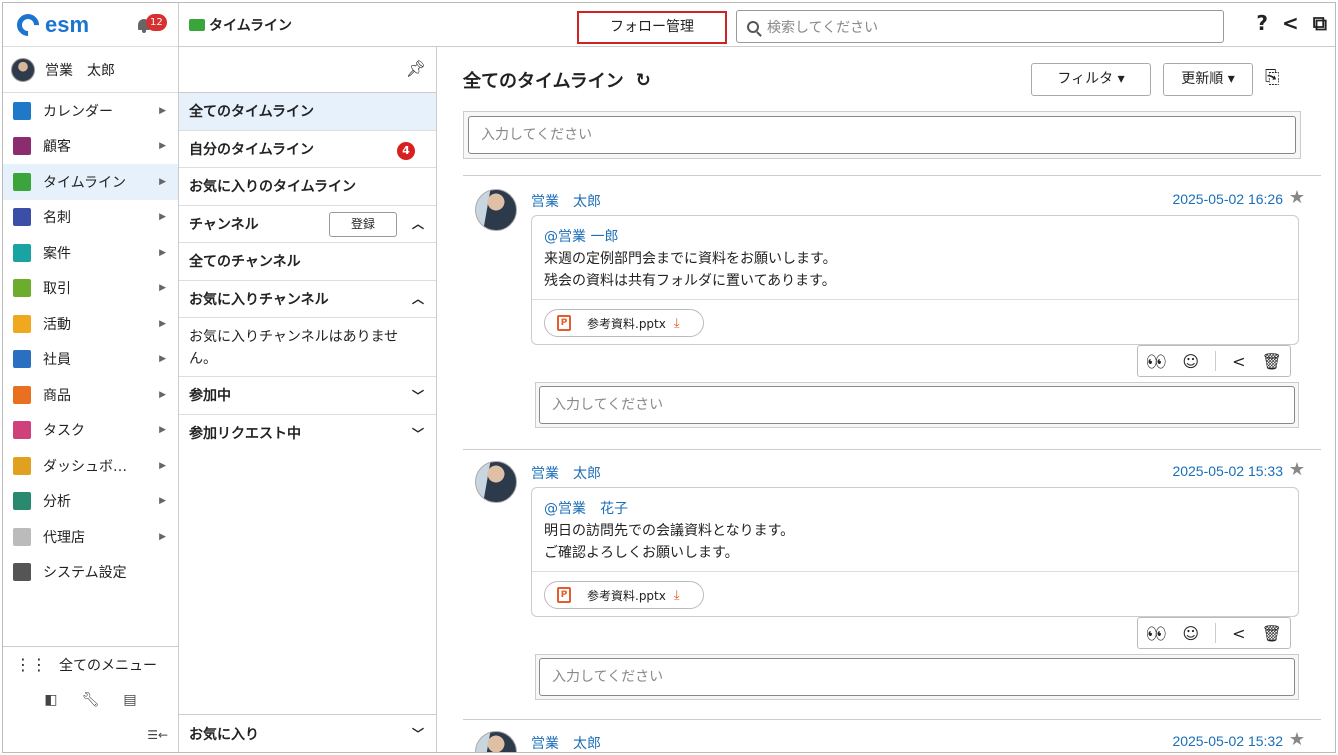 This screenshot has width=1338, height=755. What do you see at coordinates (210, 396) in the screenshot?
I see `joined-label: 参加中` at bounding box center [210, 396].